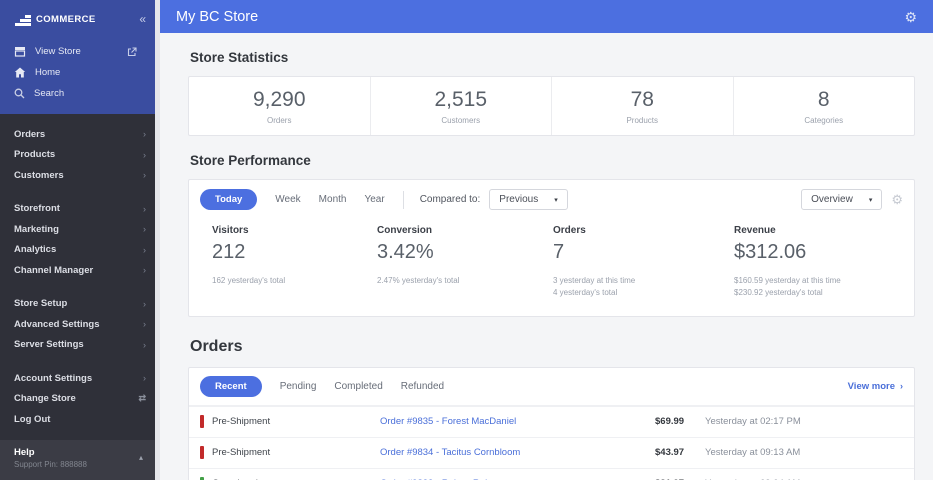 Image resolution: width=933 pixels, height=480 pixels. Describe the element at coordinates (755, 230) in the screenshot. I see `metric-label: Revenue` at that location.